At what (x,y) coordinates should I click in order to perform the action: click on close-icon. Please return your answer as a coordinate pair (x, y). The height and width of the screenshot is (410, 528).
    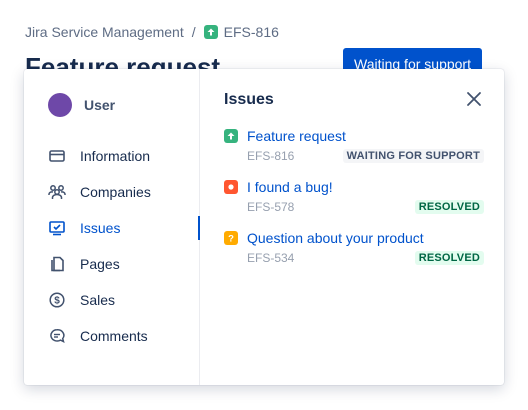
    Looking at the image, I should click on (474, 99).